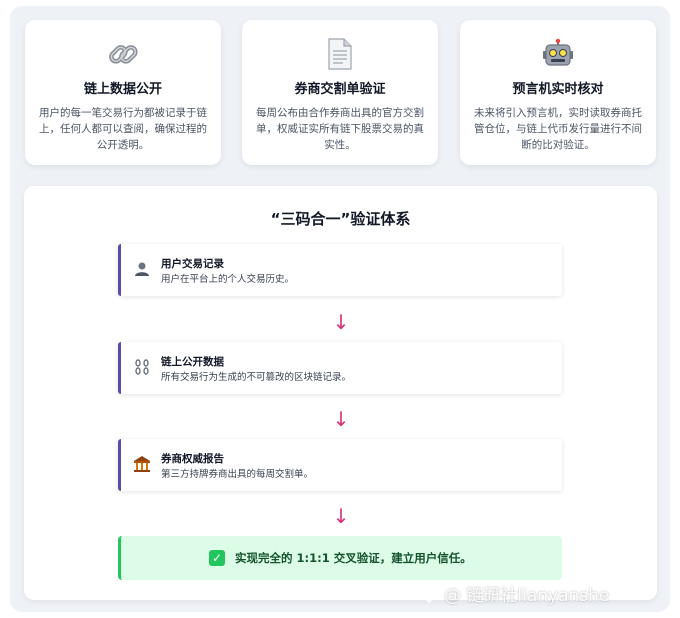 The width and height of the screenshot is (680, 618). Describe the element at coordinates (558, 129) in the screenshot. I see `card-description: 未来将引入预言机，实时读取券商托管仓位，与链上代币发行量进行不间断的比对验证。` at that location.